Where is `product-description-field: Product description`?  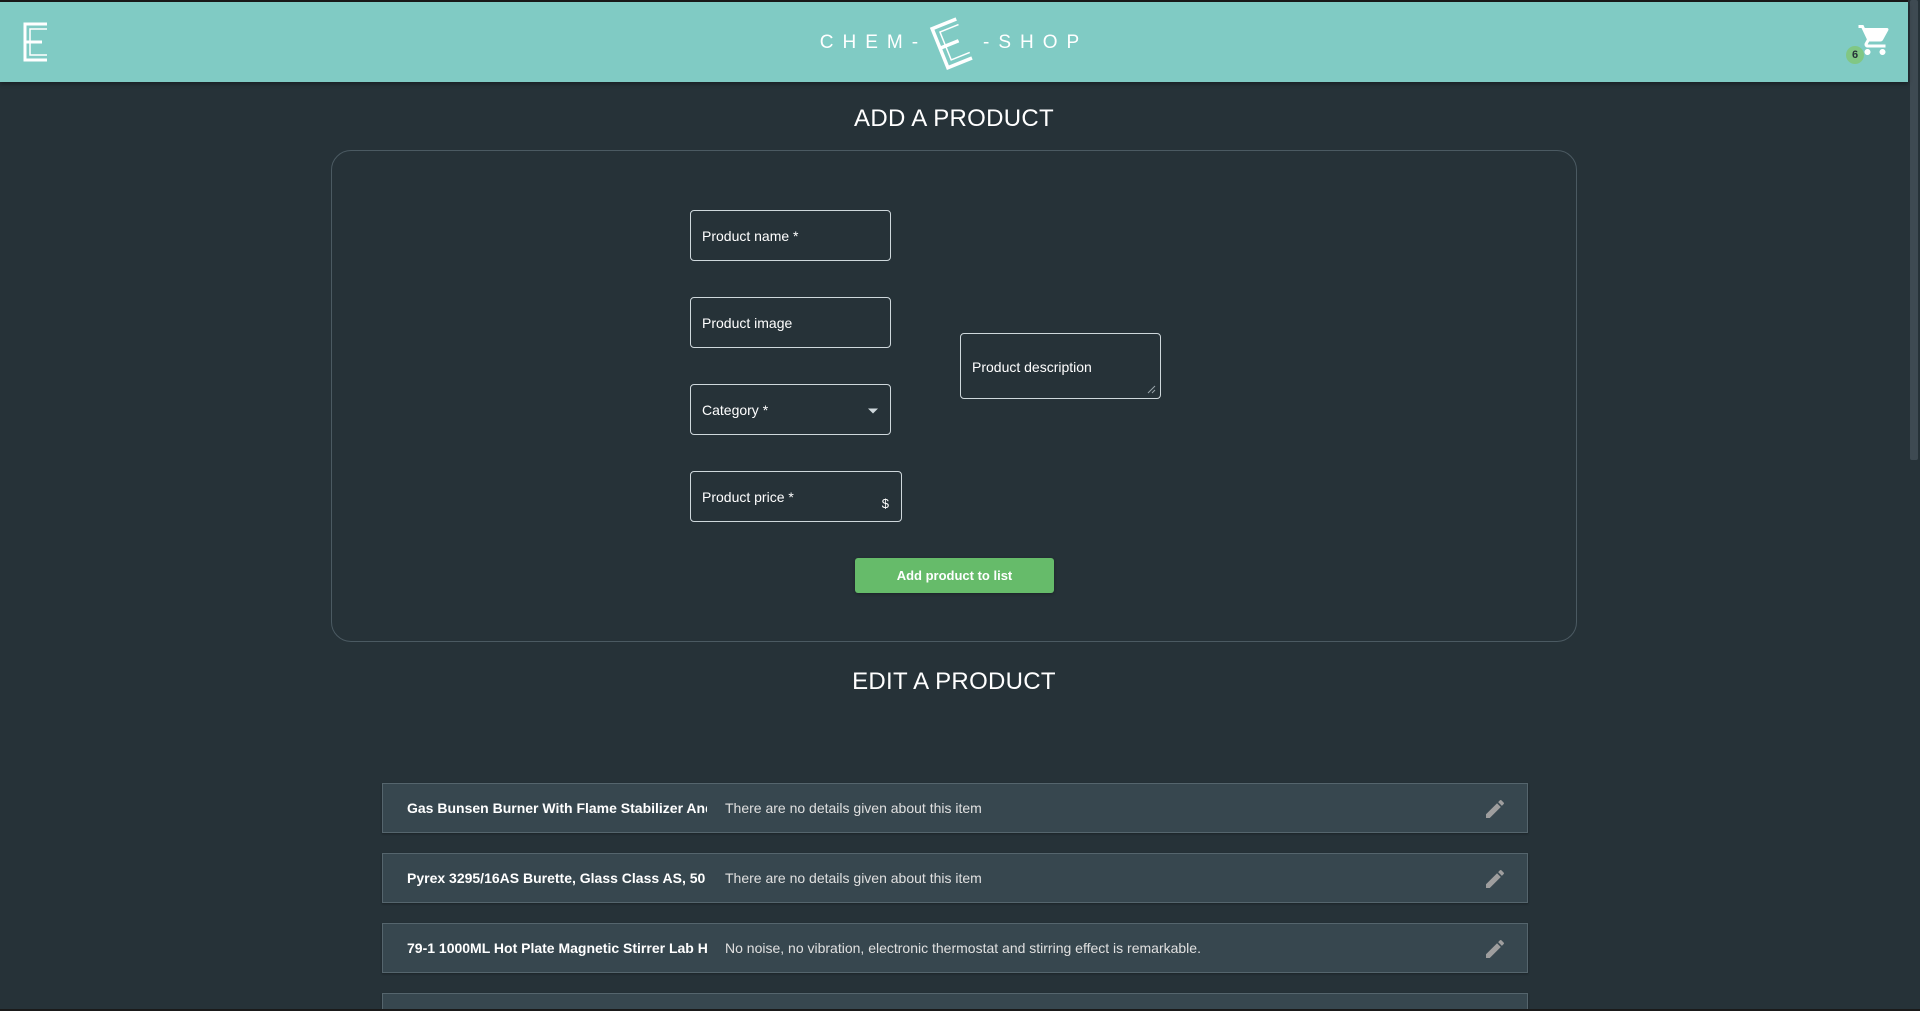
product-description-field: Product description is located at coordinates (1060, 366).